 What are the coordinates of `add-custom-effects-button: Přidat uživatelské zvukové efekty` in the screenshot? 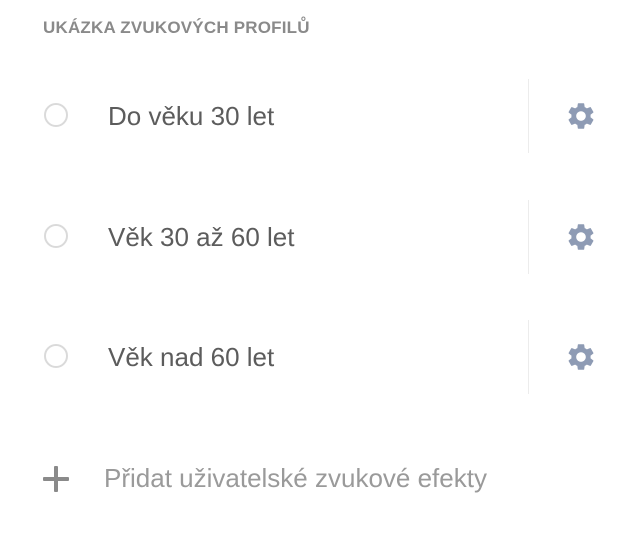 It's located at (320, 479).